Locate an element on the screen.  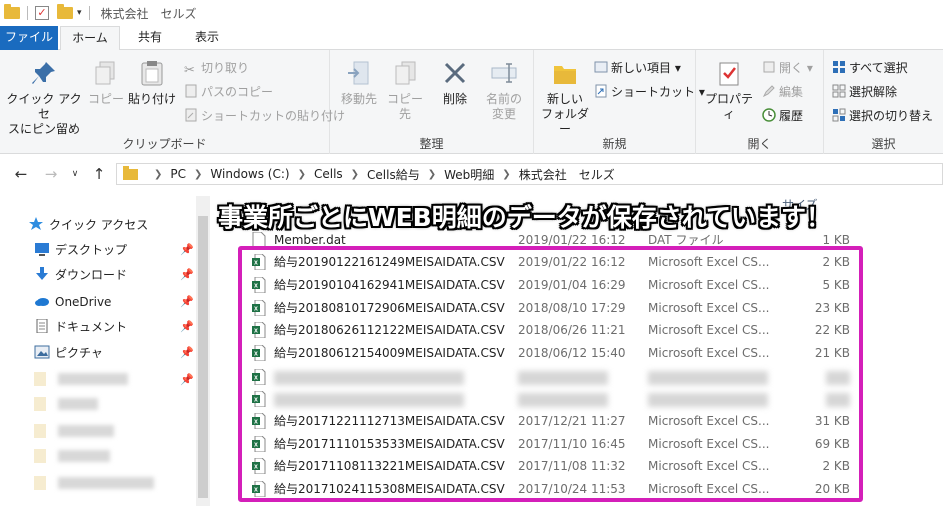
copy-to-icon is located at coordinates (405, 73).